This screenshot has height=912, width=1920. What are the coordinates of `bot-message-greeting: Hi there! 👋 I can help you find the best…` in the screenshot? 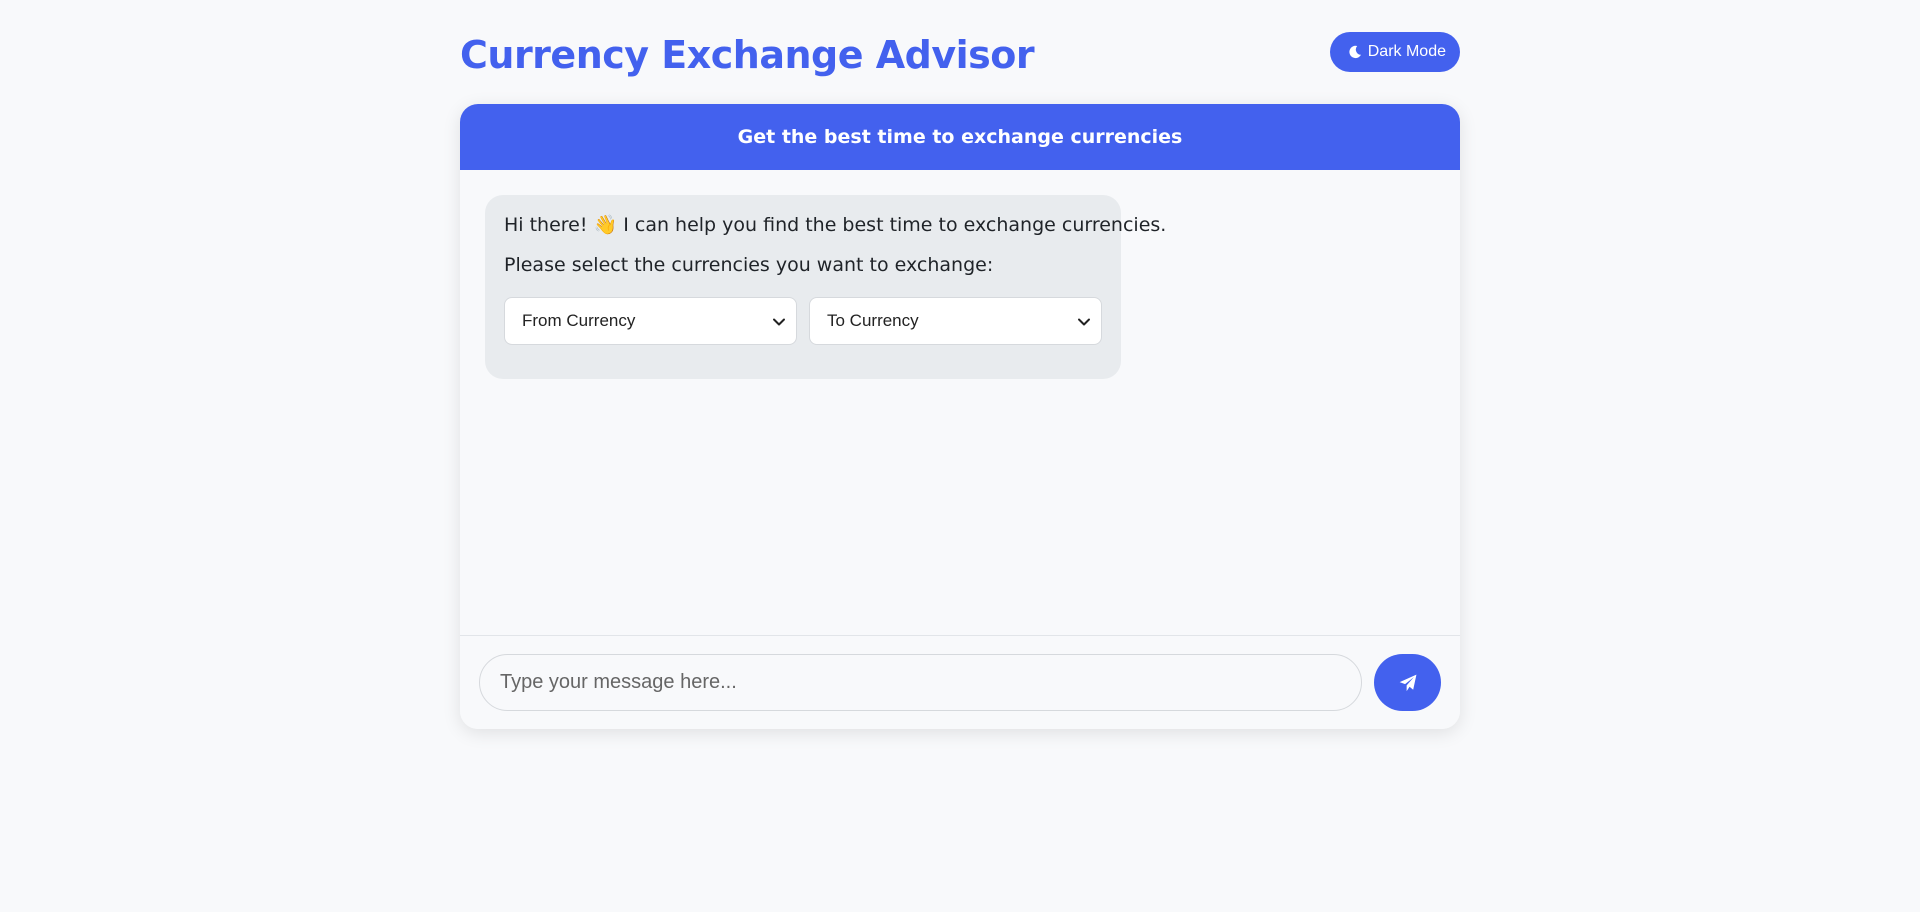 It's located at (835, 225).